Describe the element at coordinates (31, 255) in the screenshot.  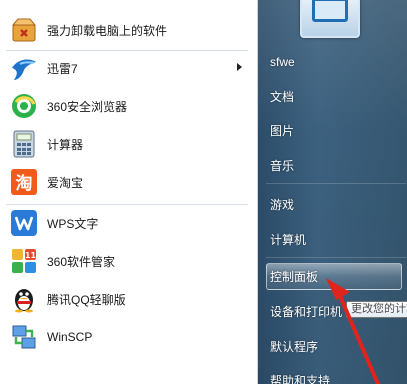
I see `badge-count: 11` at that location.